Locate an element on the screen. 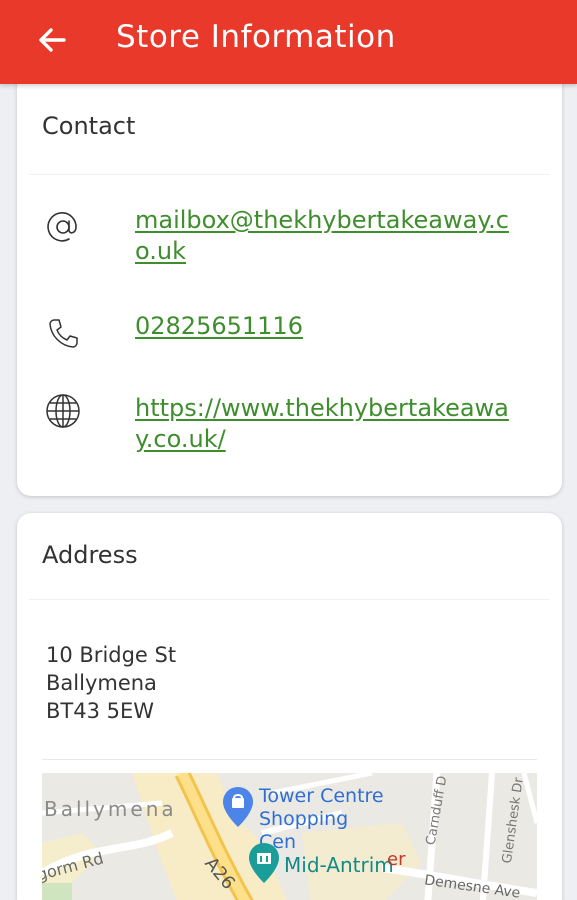 The height and width of the screenshot is (900, 577). at-sign-icon is located at coordinates (63, 227).